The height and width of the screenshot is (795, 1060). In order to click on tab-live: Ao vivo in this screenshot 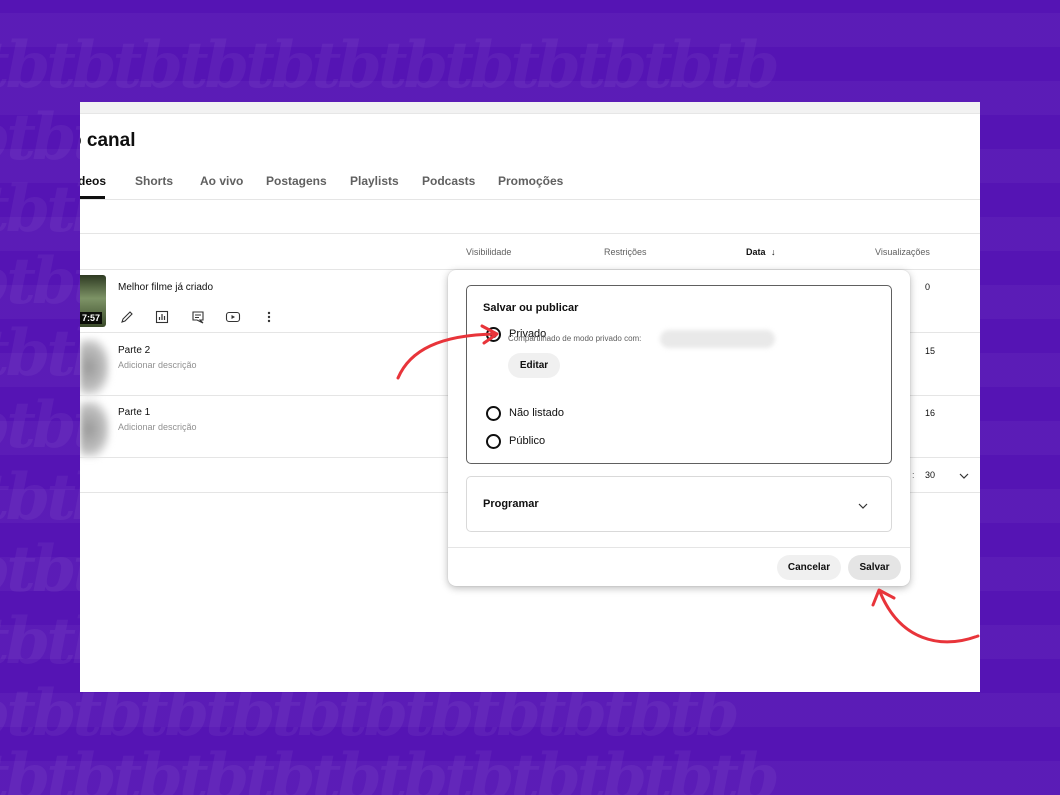, I will do `click(221, 181)`.